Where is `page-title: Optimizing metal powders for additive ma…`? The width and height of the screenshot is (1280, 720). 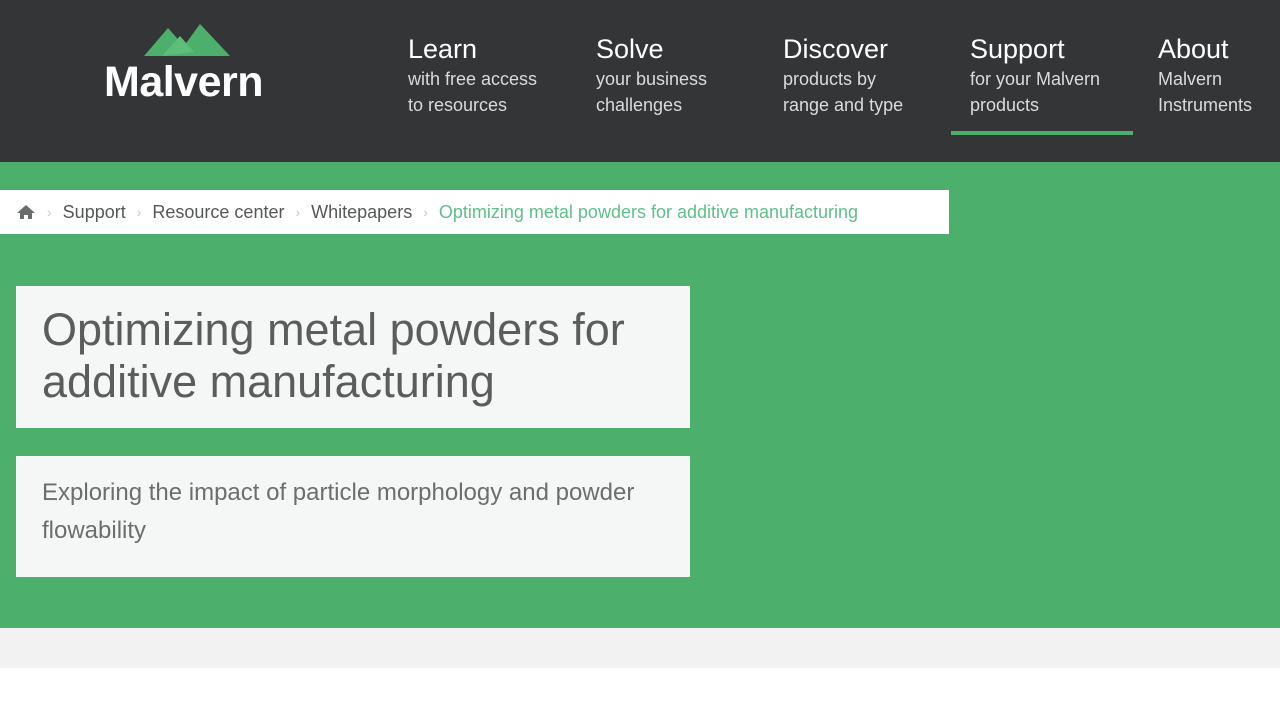
page-title: Optimizing metal powders for additive ma… is located at coordinates (333, 355).